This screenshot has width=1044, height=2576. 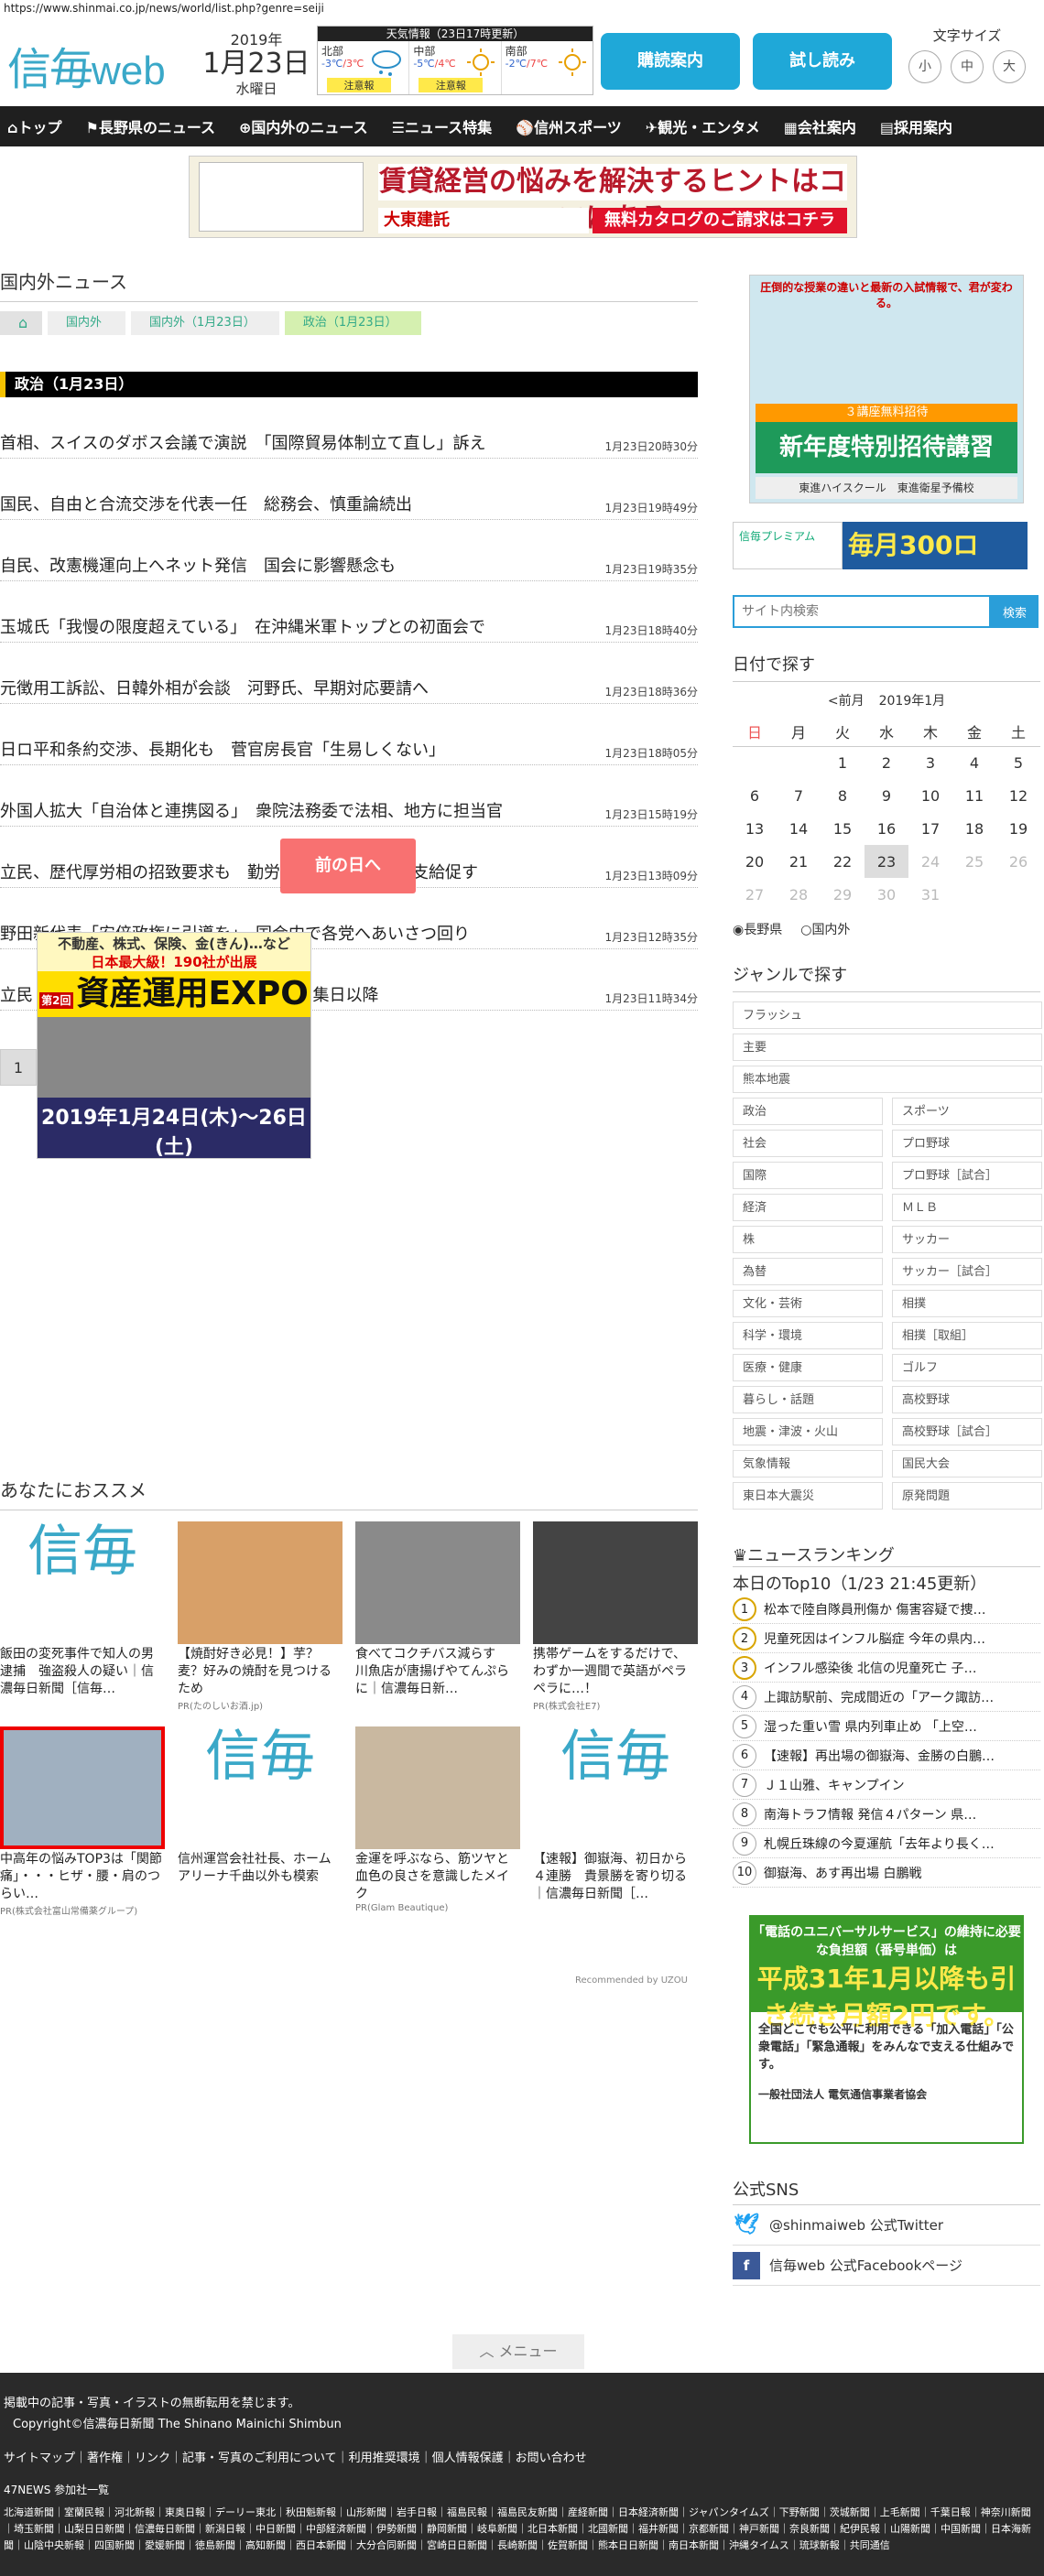 What do you see at coordinates (808, 1272) in the screenshot?
I see `genre-item: 為替` at bounding box center [808, 1272].